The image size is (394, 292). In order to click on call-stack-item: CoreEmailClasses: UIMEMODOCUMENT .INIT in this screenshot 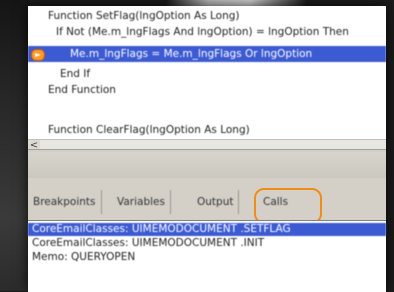, I will do `click(148, 243)`.